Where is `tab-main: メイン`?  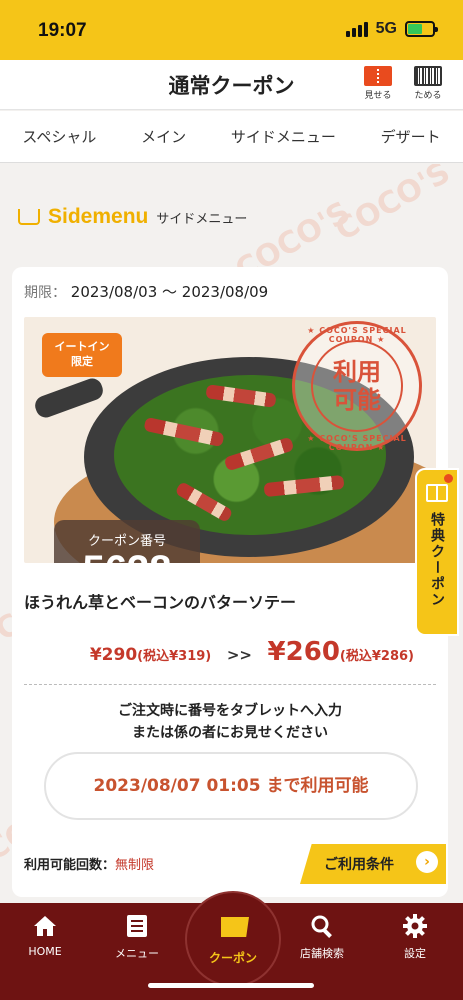
tab-main: メイン is located at coordinates (163, 136).